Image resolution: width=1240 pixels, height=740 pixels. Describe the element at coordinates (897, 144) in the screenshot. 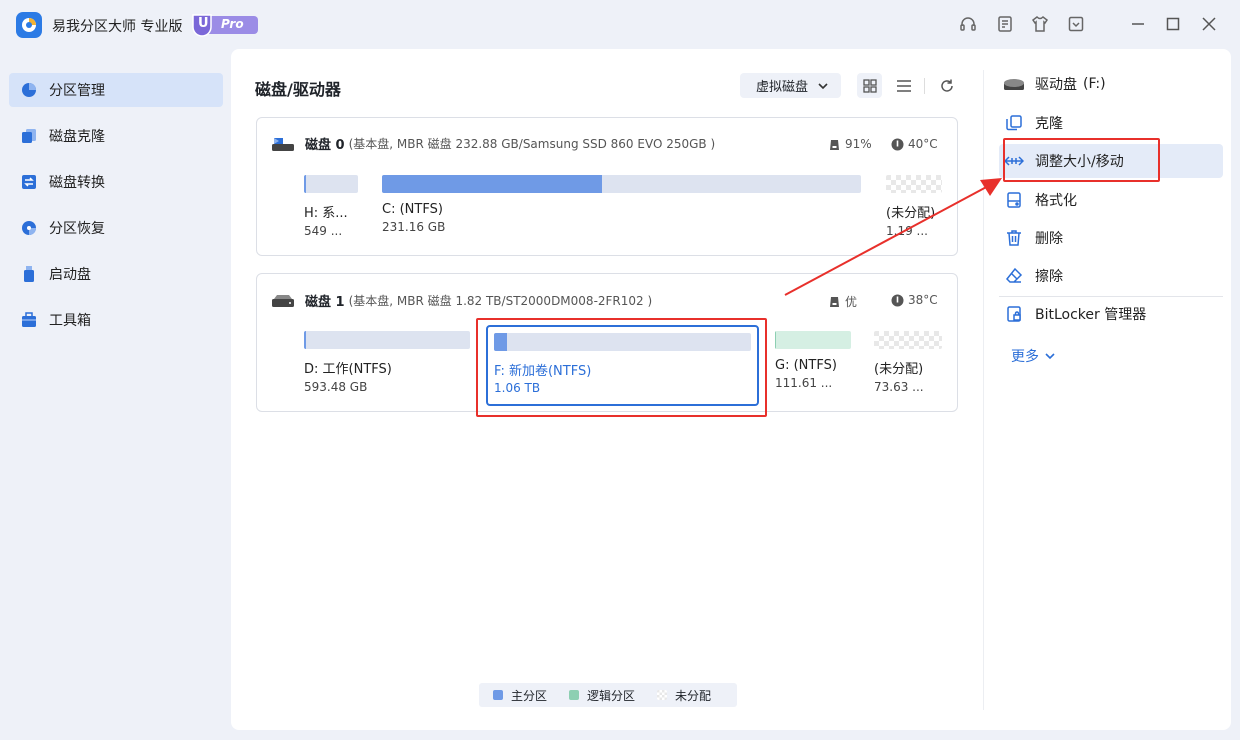

I see `temperature-icon` at that location.